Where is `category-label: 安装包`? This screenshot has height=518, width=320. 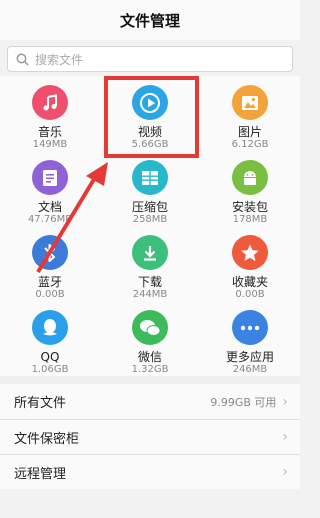 category-label: 安装包 is located at coordinates (249, 207).